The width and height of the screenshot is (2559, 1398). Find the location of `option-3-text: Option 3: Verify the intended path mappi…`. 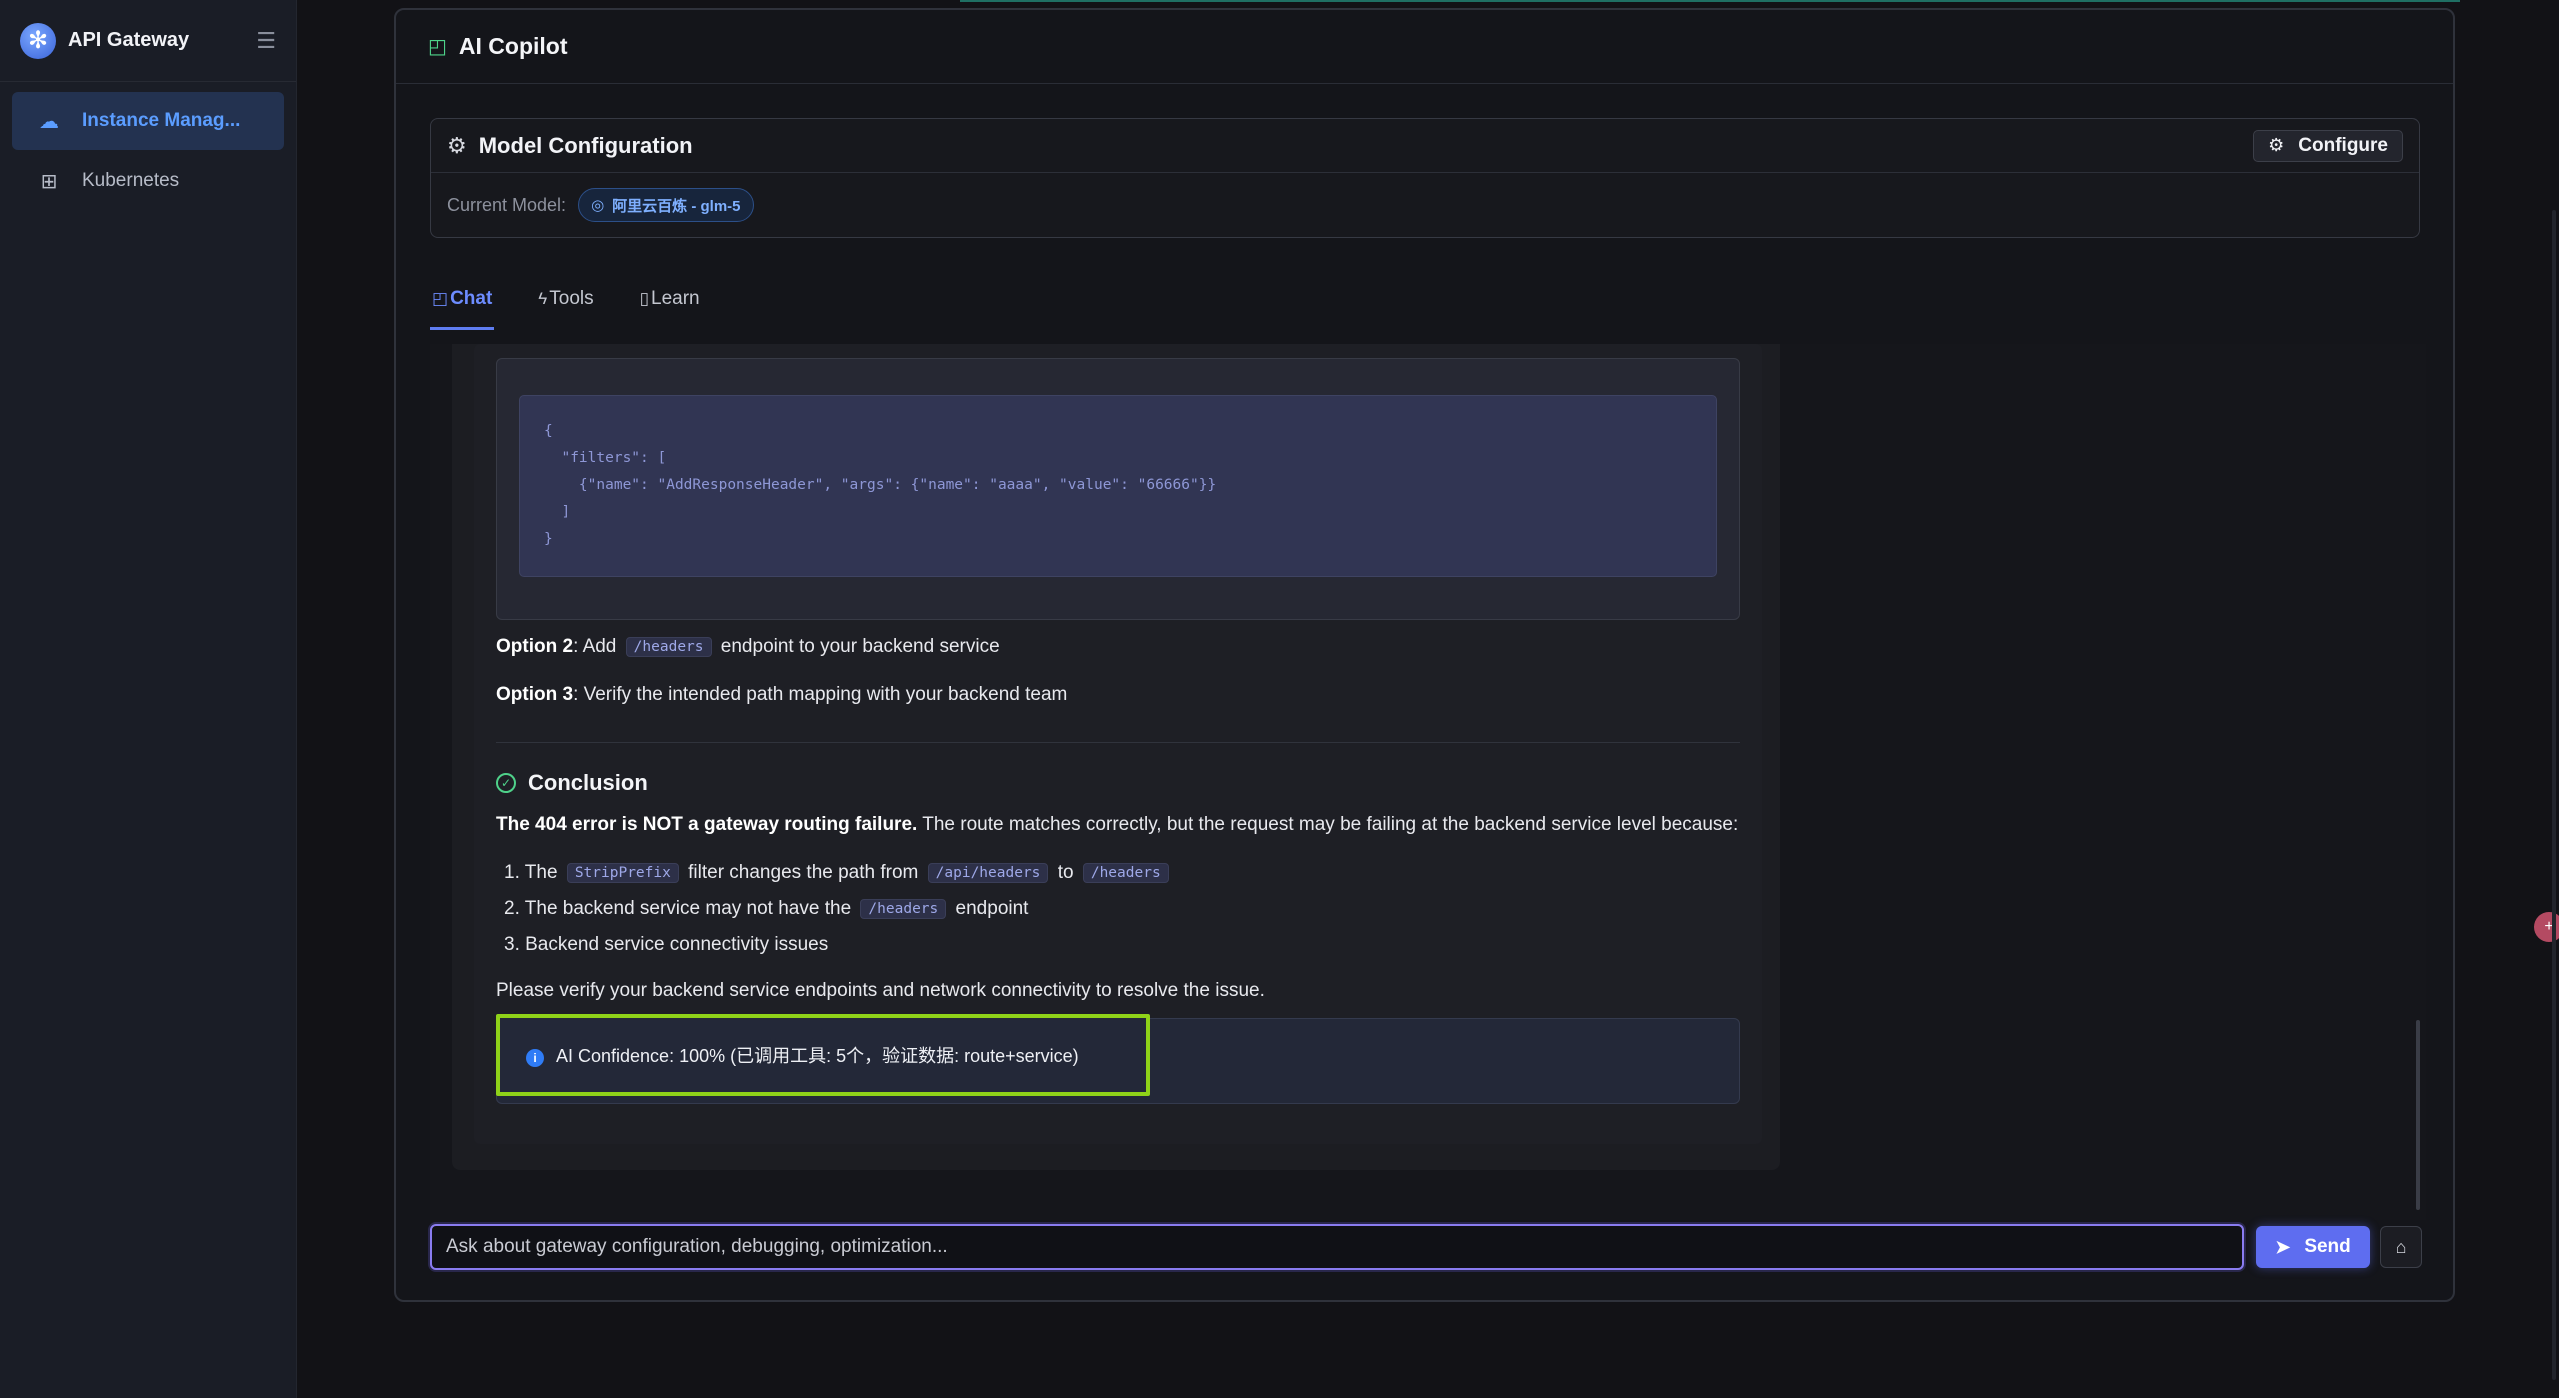

option-3-text: Option 3: Verify the intended path mappi… is located at coordinates (781, 695).